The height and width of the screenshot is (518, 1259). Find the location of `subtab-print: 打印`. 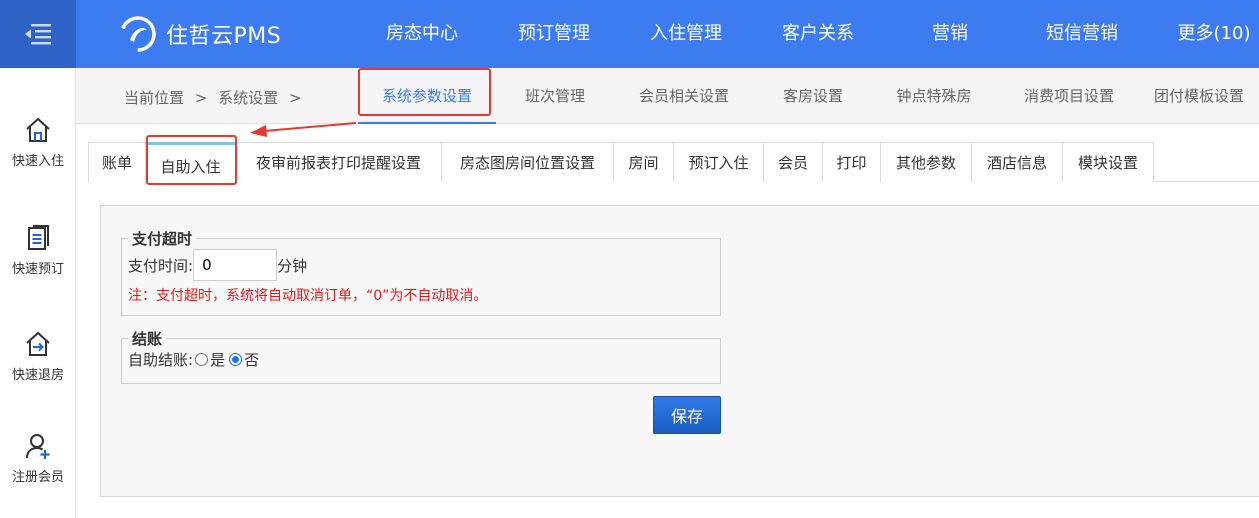

subtab-print: 打印 is located at coordinates (851, 162).